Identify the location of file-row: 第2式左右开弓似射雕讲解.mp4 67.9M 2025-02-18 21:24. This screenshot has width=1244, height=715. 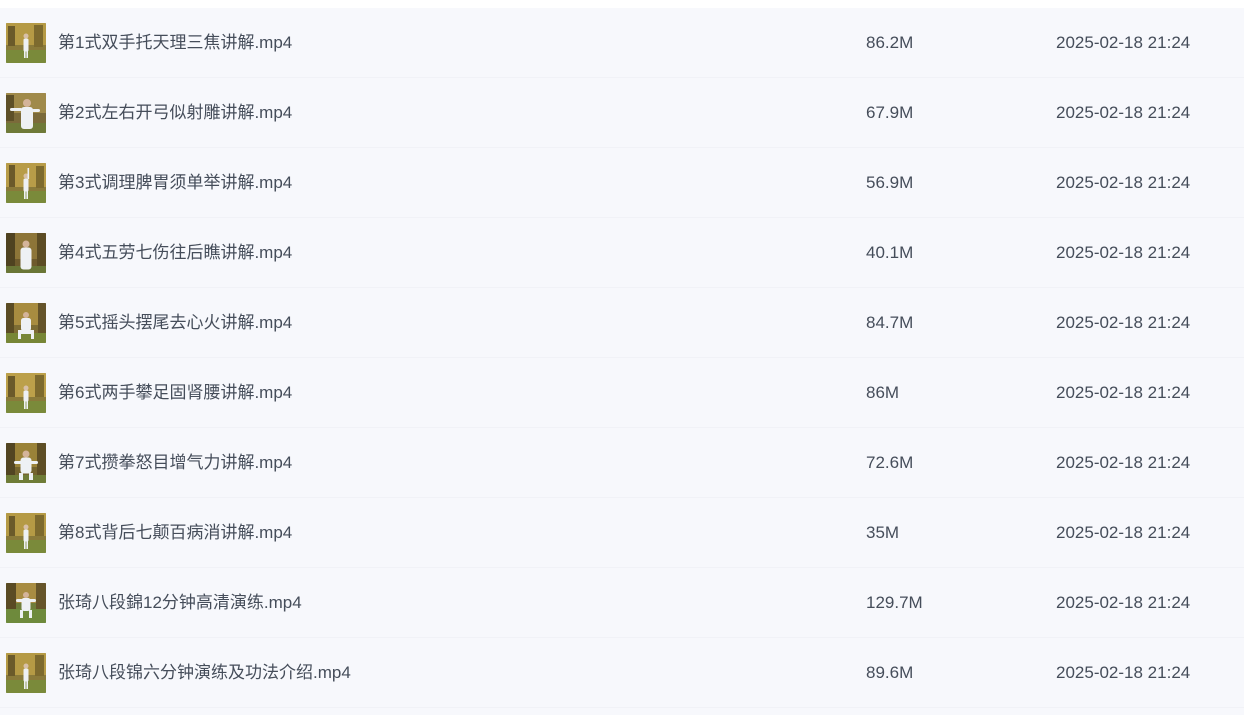
(622, 113).